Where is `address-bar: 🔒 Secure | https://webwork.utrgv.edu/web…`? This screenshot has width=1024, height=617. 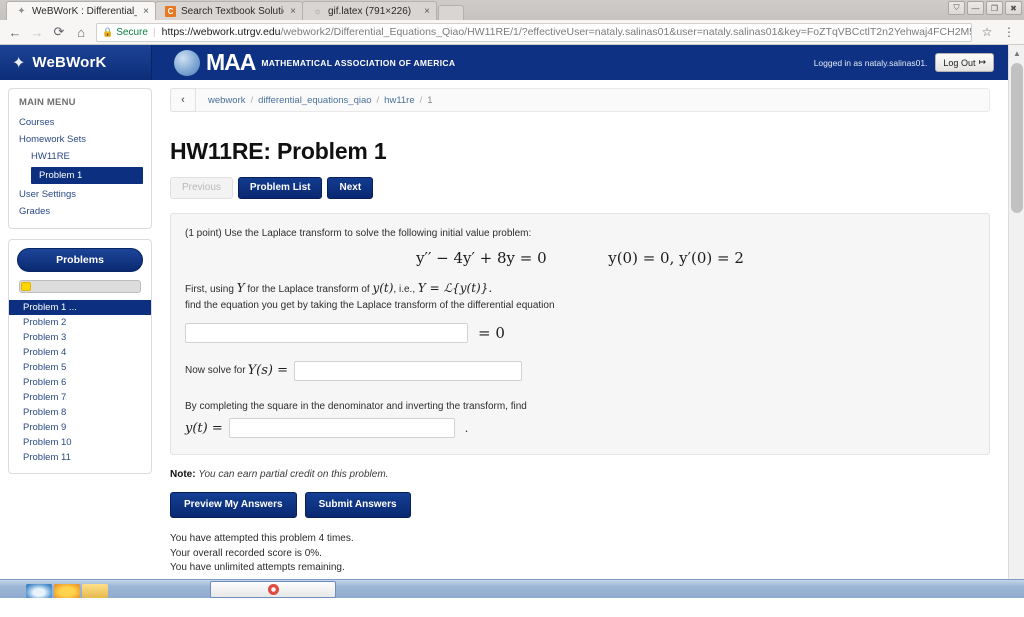 address-bar: 🔒 Secure | https://webwork.utrgv.edu/web… is located at coordinates (534, 32).